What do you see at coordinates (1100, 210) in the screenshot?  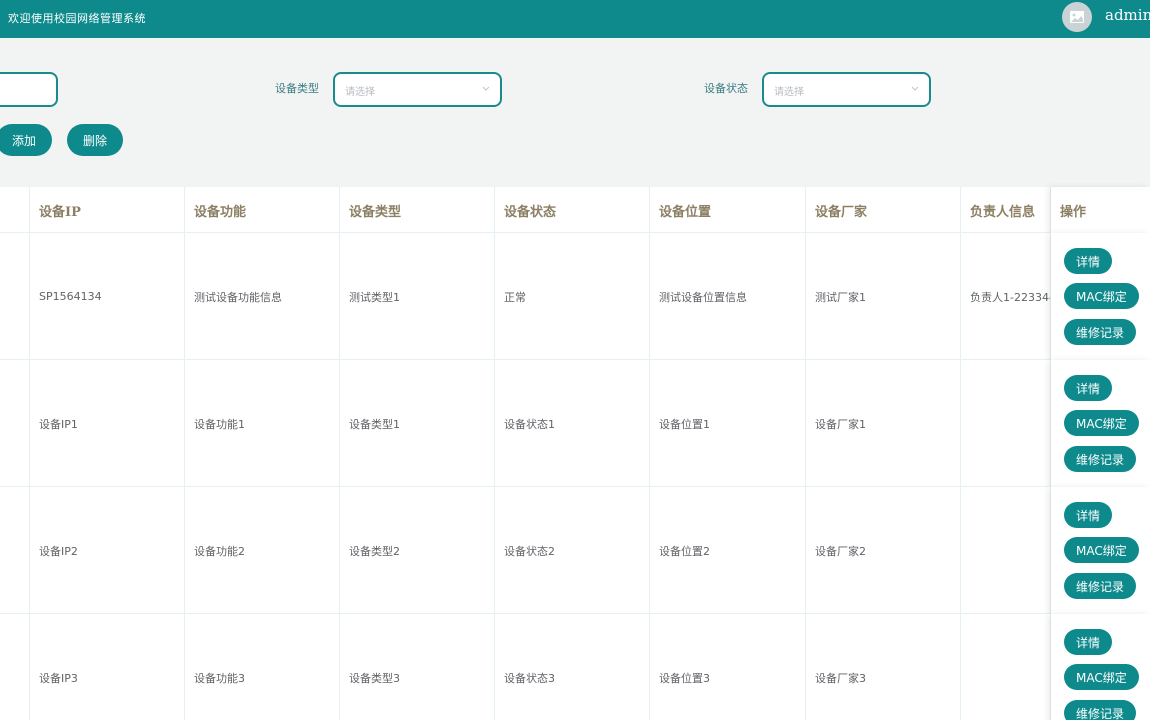 I see `ops-header-cell: 操作` at bounding box center [1100, 210].